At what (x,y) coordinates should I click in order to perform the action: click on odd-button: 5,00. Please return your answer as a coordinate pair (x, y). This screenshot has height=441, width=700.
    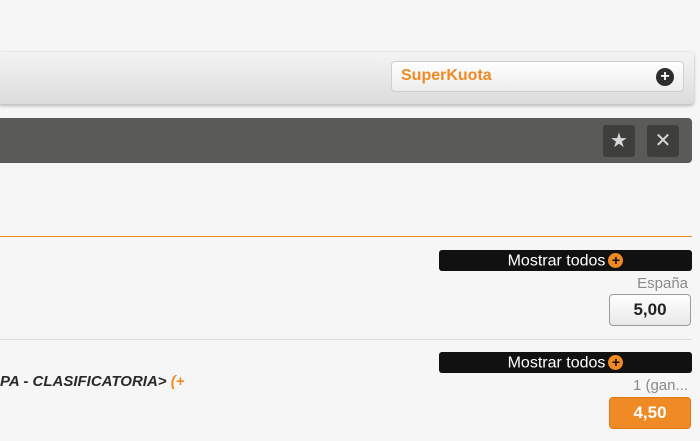
    Looking at the image, I should click on (650, 310).